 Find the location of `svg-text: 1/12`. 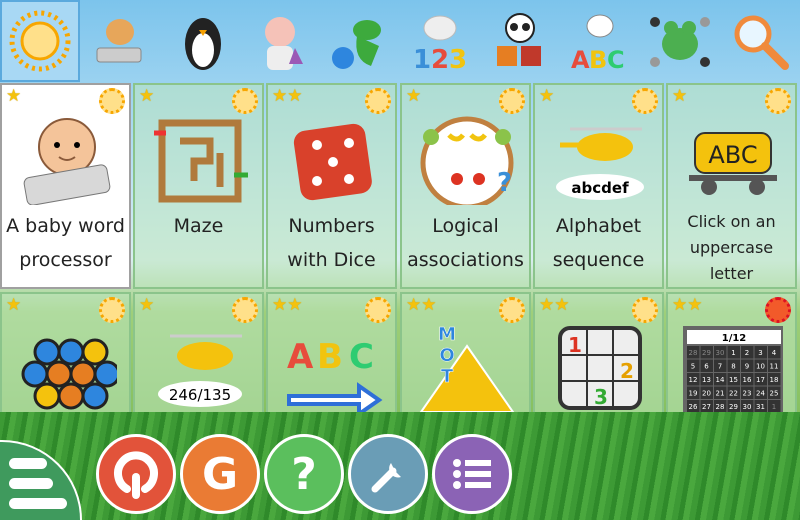

svg-text: 1/12 is located at coordinates (734, 338).